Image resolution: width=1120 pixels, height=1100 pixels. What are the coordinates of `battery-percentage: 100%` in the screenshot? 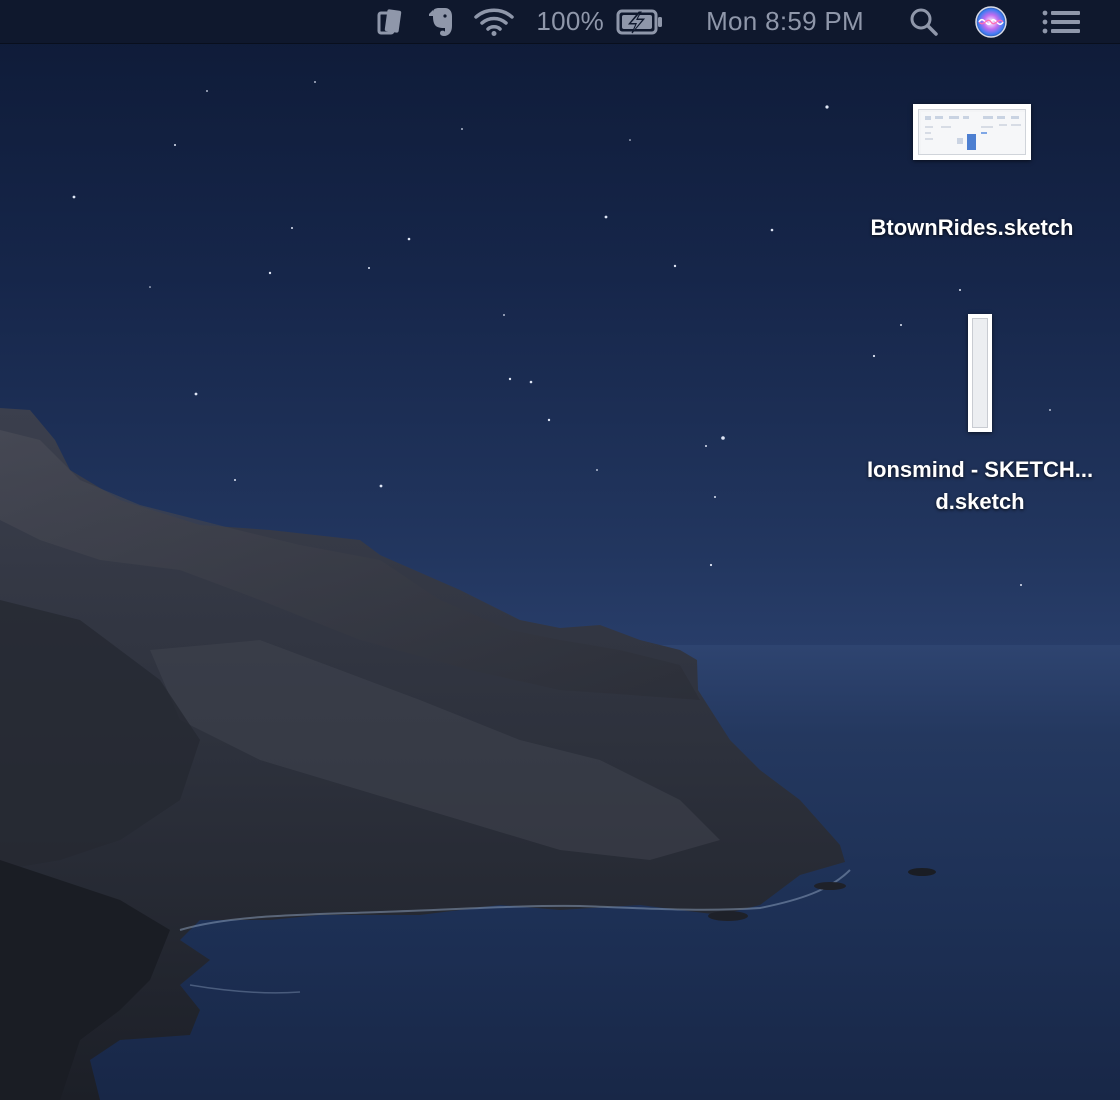 It's located at (570, 22).